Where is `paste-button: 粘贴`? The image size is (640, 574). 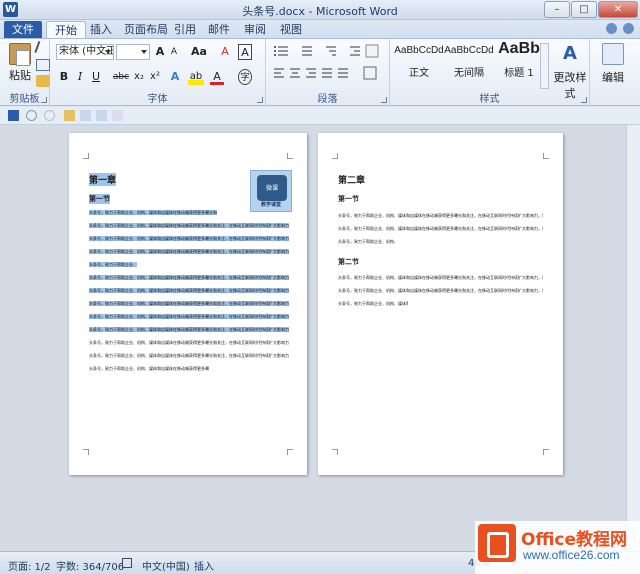
paste-button: 粘贴 is located at coordinates (20, 65).